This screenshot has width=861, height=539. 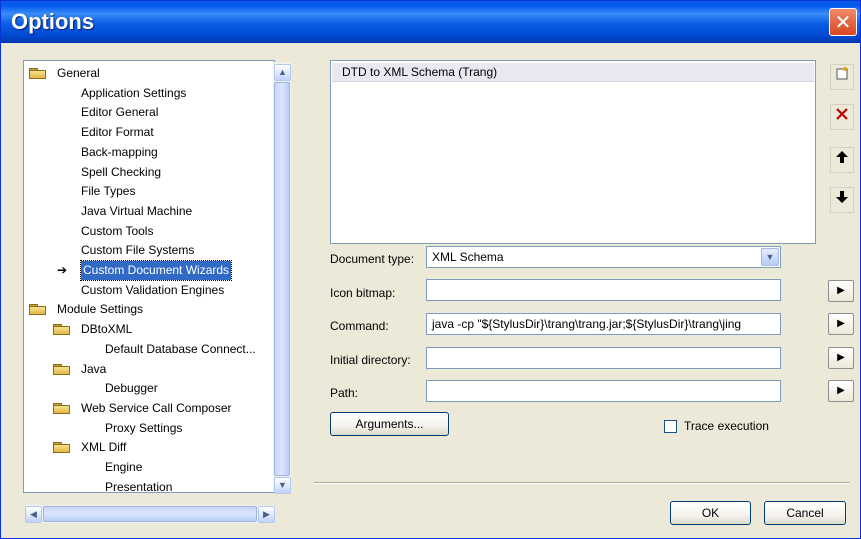 I want to click on tree-item-label: Editor General, so click(x=120, y=112).